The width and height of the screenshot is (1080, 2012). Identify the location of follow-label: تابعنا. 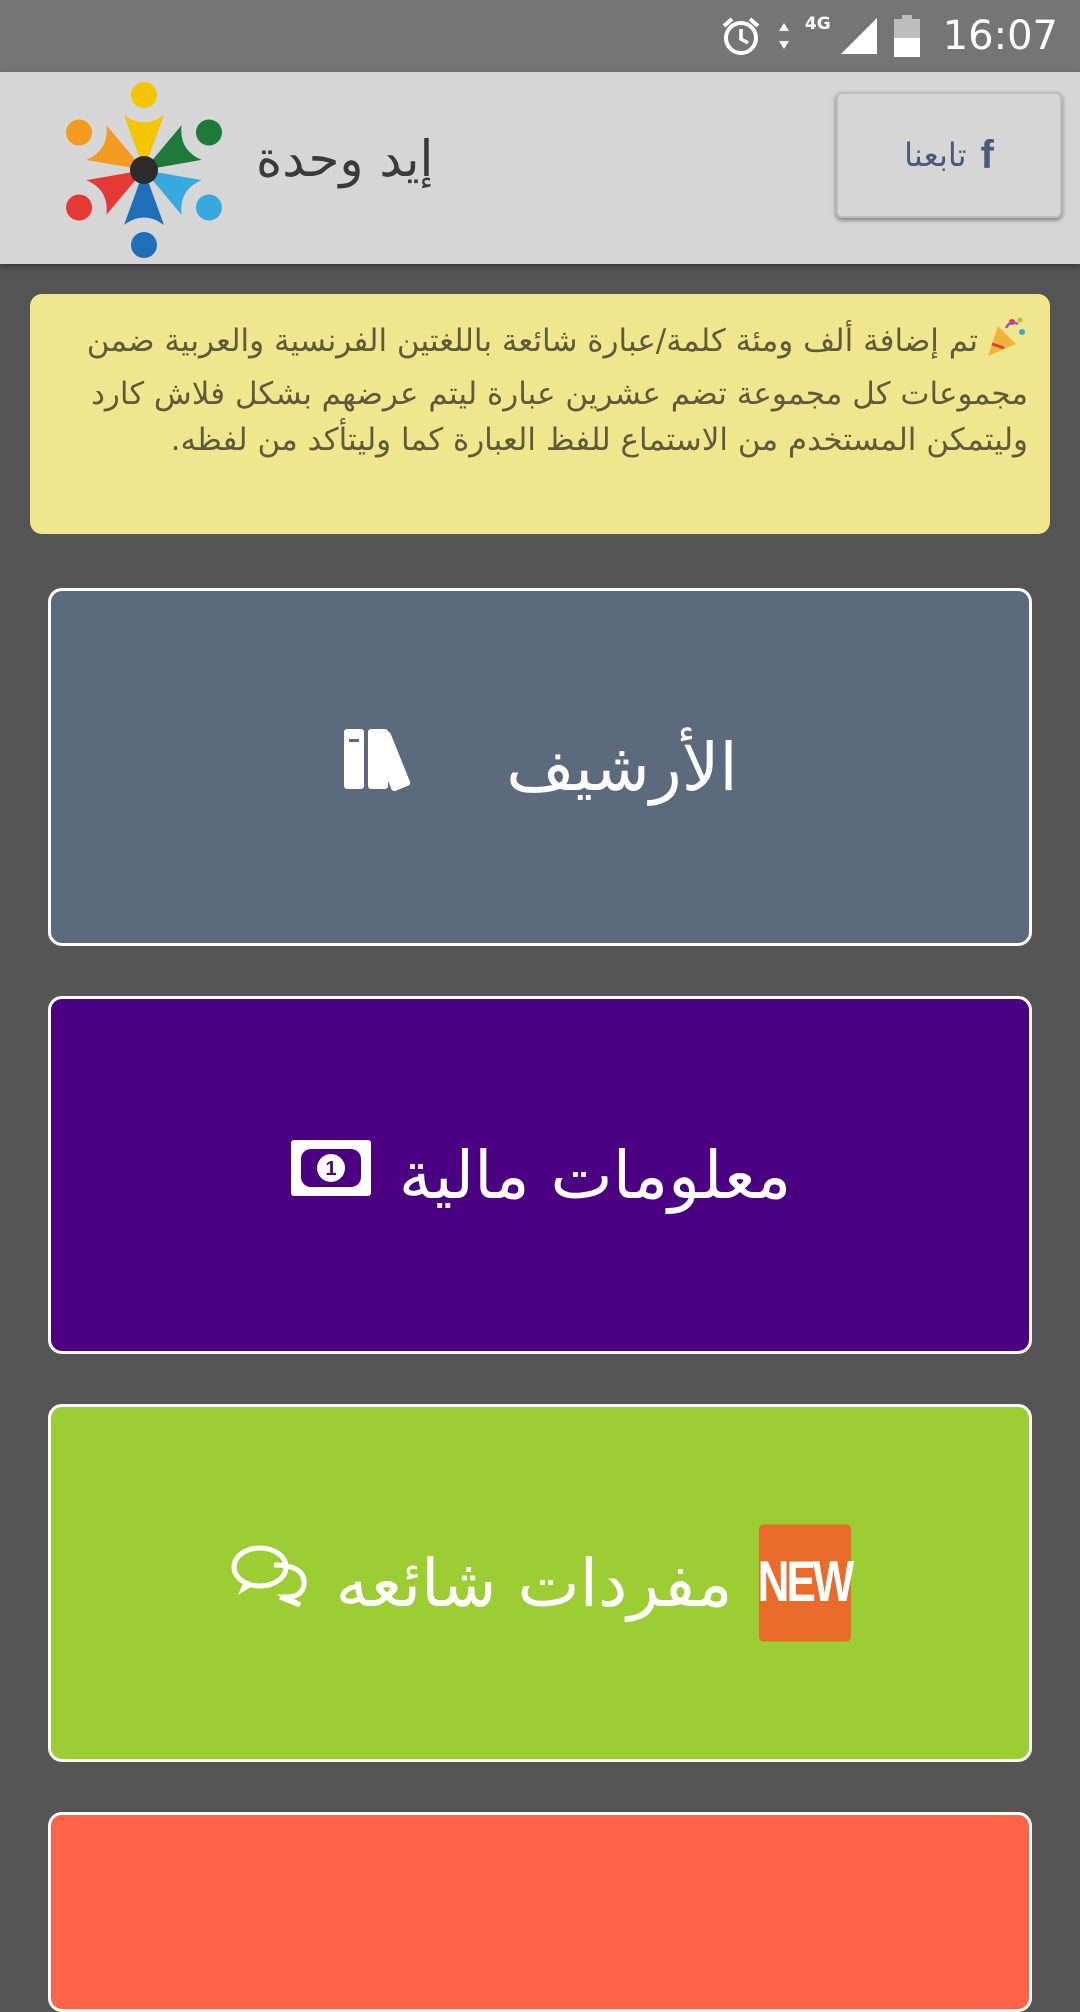
(935, 155).